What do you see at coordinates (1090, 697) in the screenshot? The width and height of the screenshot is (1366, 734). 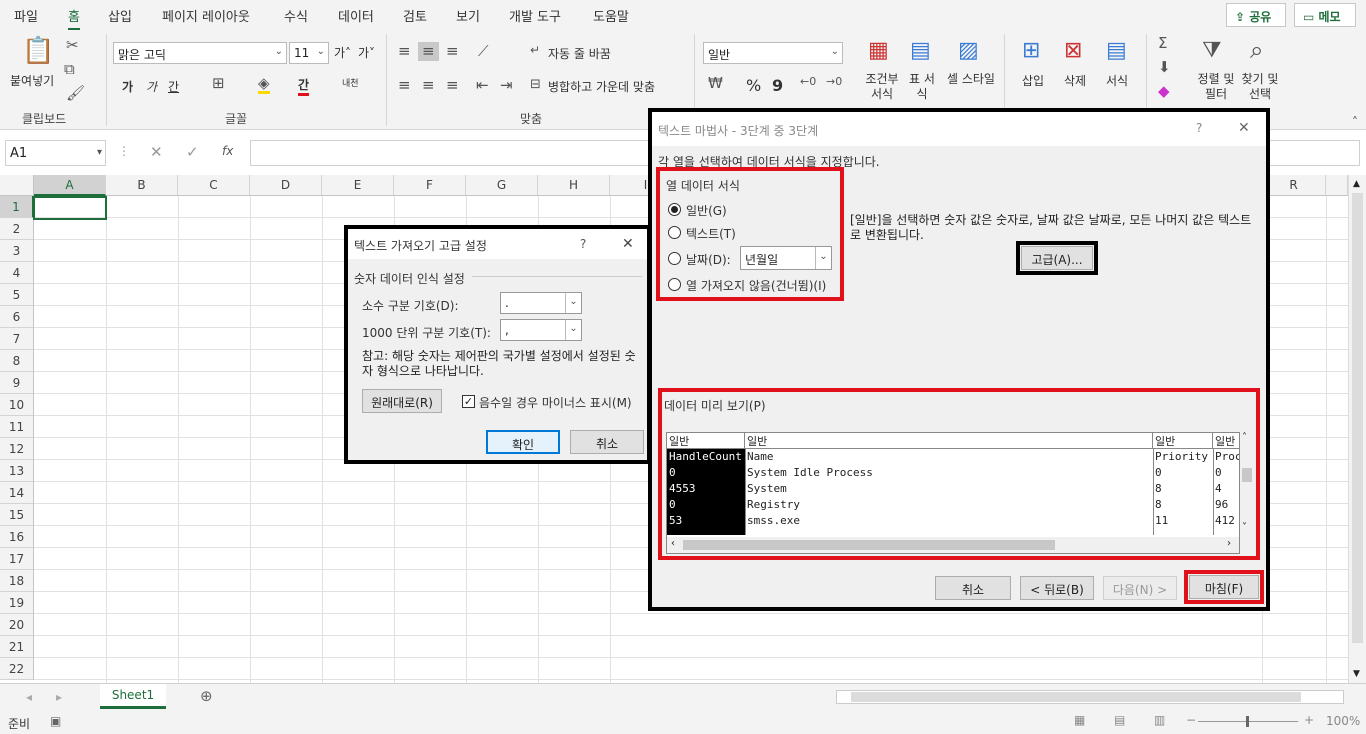 I see `horizontal-scrollbar` at bounding box center [1090, 697].